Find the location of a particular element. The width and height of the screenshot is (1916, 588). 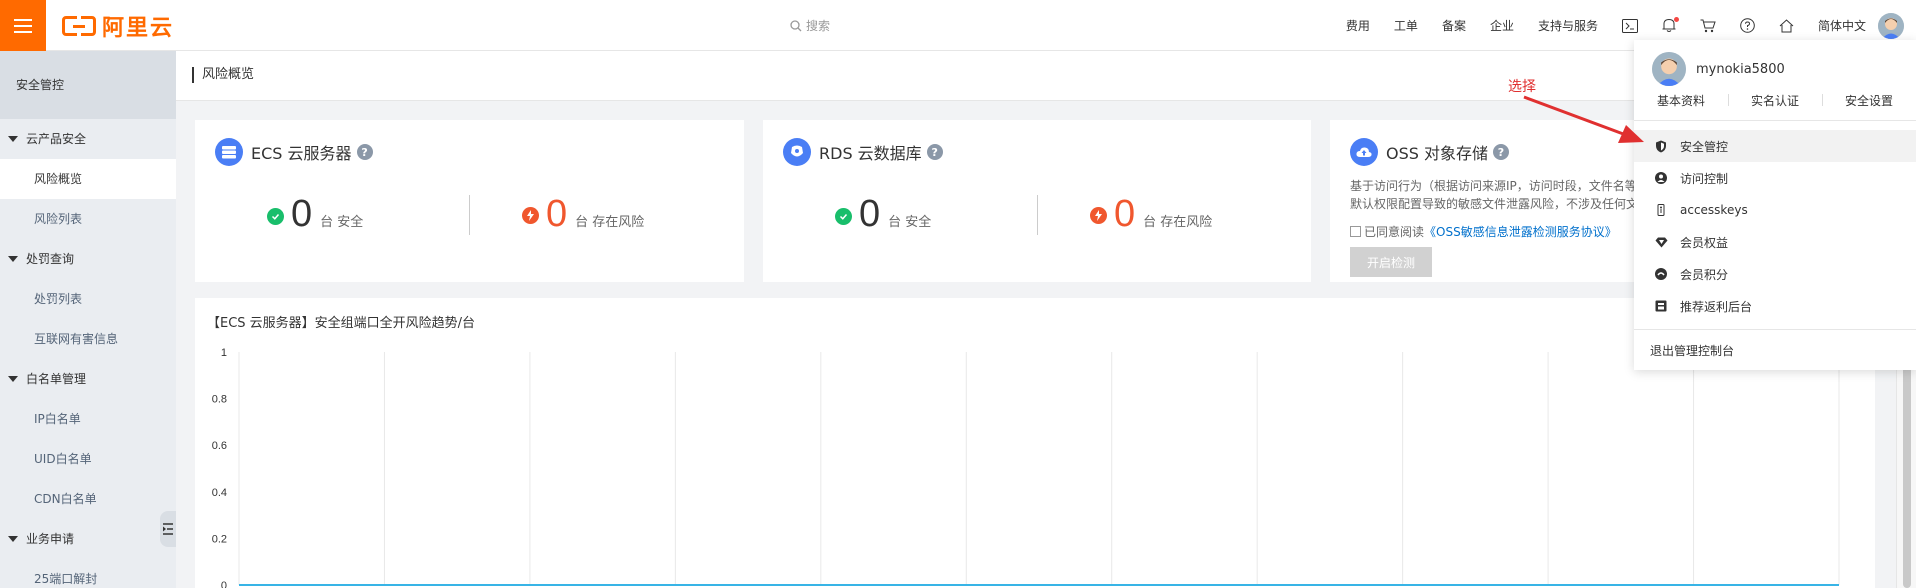

dropdown-item-referral: 推荐返利后台 is located at coordinates (1775, 306).